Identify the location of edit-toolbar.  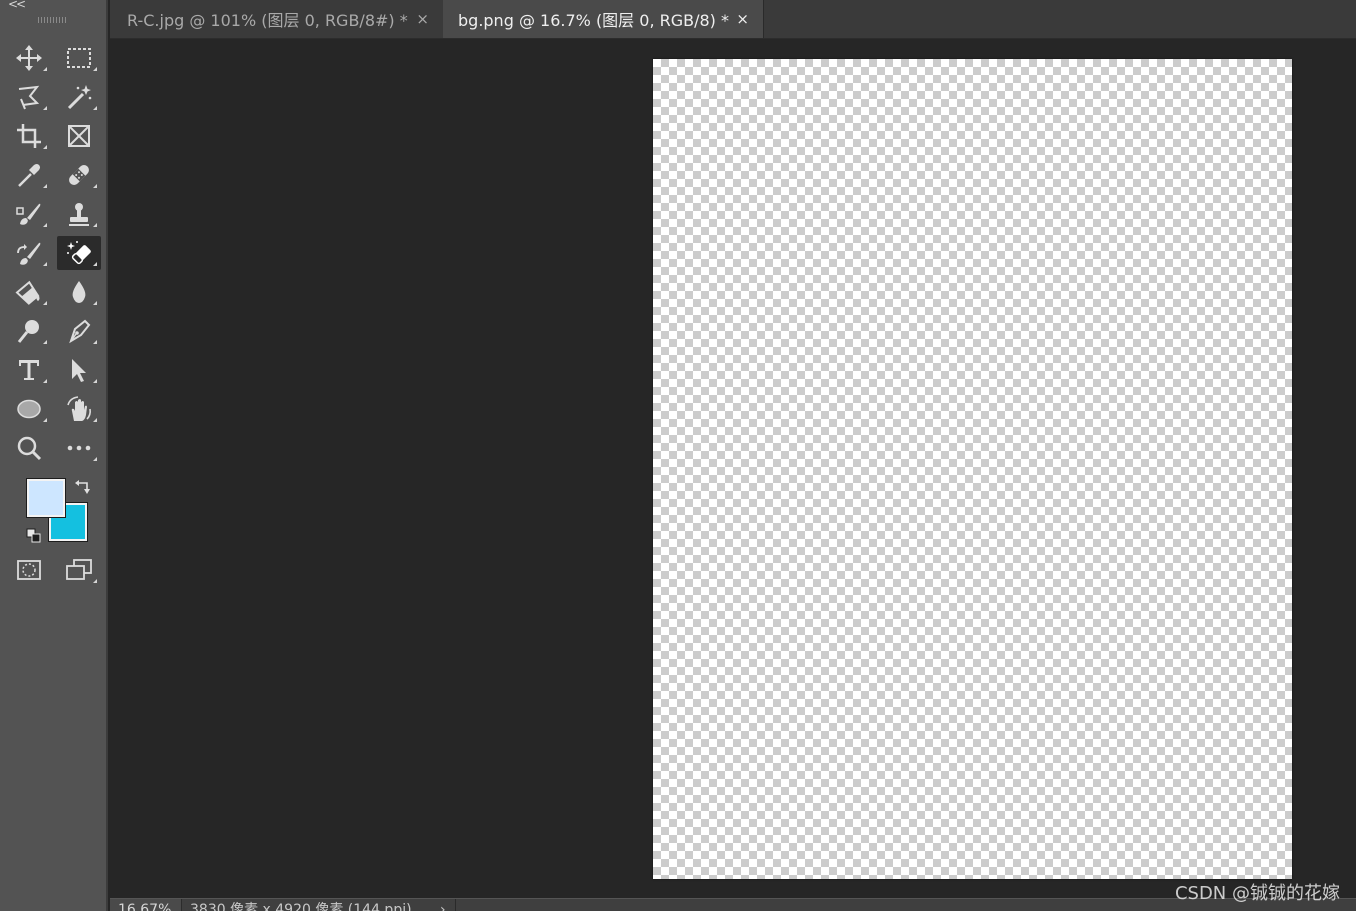
(79, 448).